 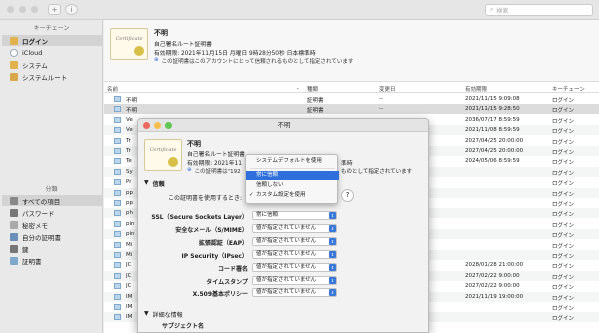 I want to click on sidebar-item-secure-notes: 秘密メモ, so click(x=52, y=224).